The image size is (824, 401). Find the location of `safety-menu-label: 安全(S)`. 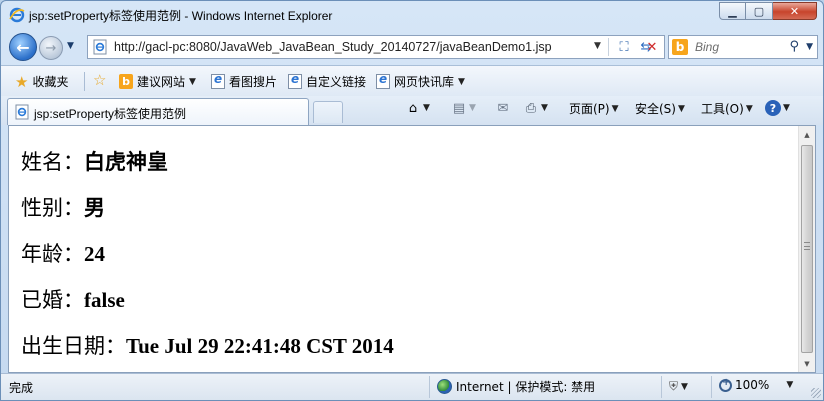

safety-menu-label: 安全(S) is located at coordinates (655, 109).